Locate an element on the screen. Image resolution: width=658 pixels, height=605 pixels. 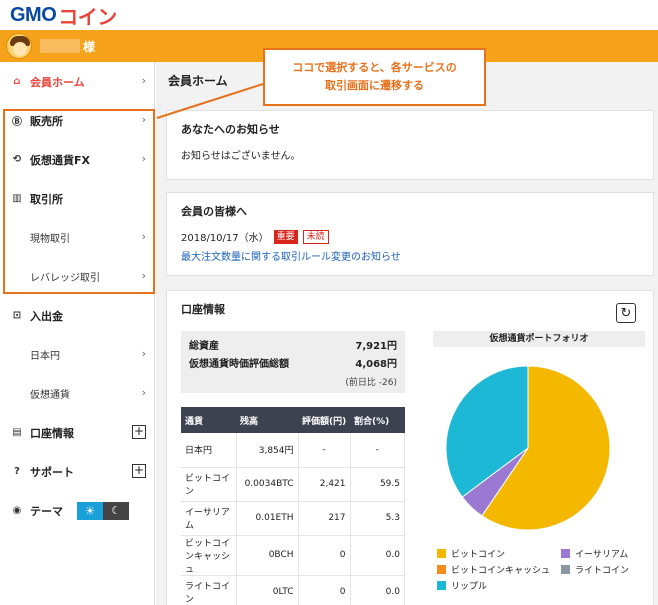
sidebar-item-support: ? サポート + is located at coordinates (77, 471).